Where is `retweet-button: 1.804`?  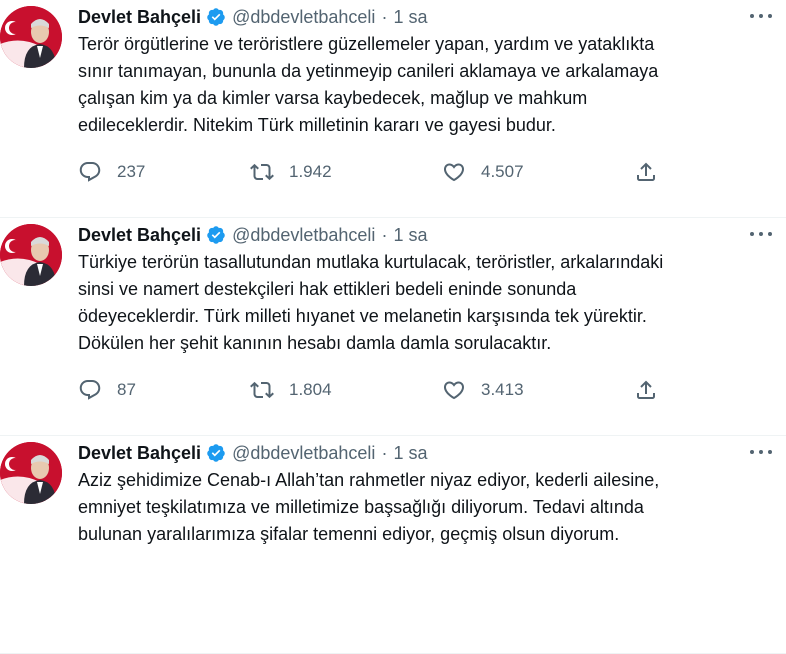 retweet-button: 1.804 is located at coordinates (291, 390).